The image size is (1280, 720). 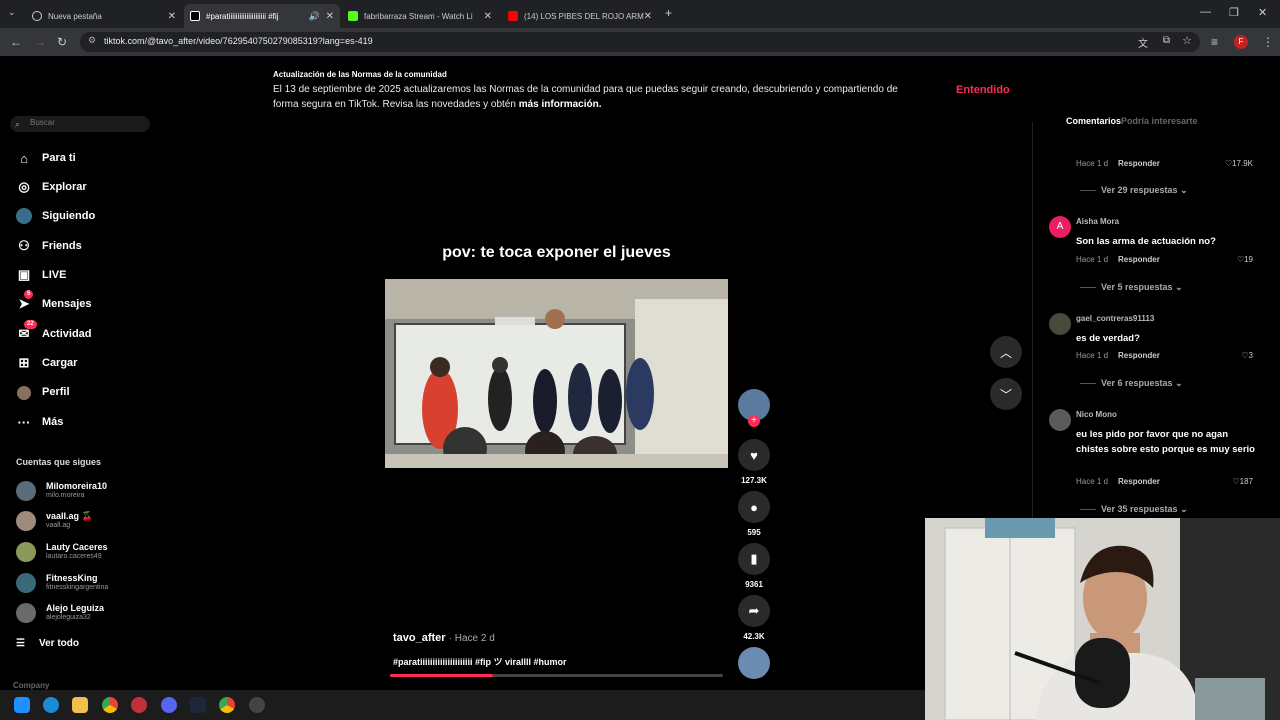 What do you see at coordinates (556, 252) in the screenshot?
I see `video-caption: pov: te toca exponer el jueves` at bounding box center [556, 252].